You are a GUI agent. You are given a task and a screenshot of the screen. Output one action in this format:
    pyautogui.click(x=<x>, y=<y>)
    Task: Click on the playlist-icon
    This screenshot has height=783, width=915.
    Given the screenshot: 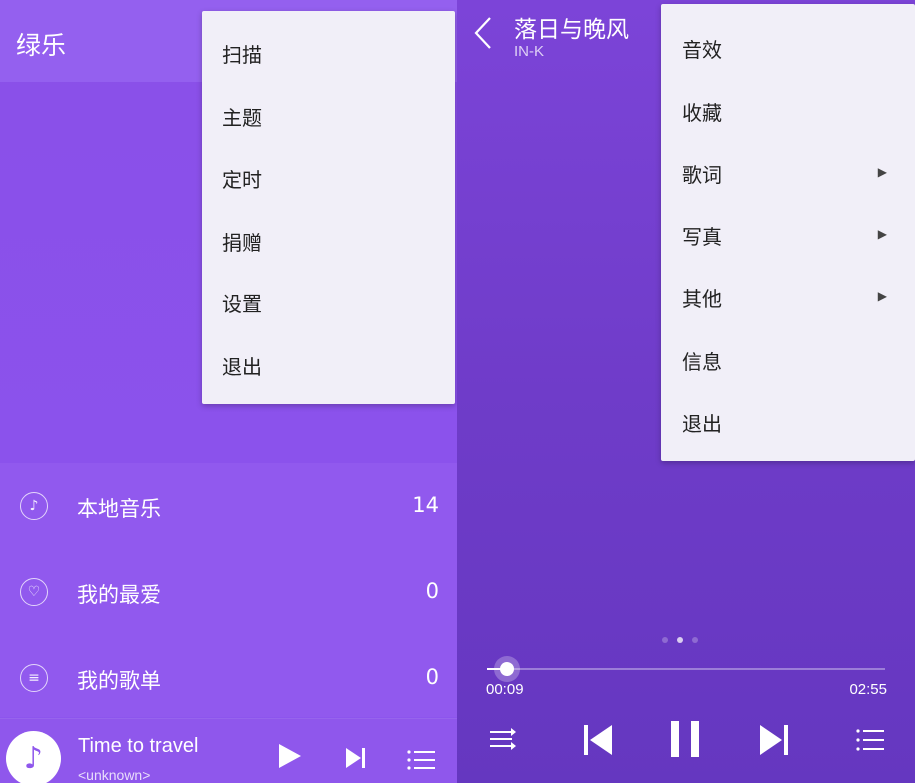 What is the action you would take?
    pyautogui.click(x=870, y=741)
    